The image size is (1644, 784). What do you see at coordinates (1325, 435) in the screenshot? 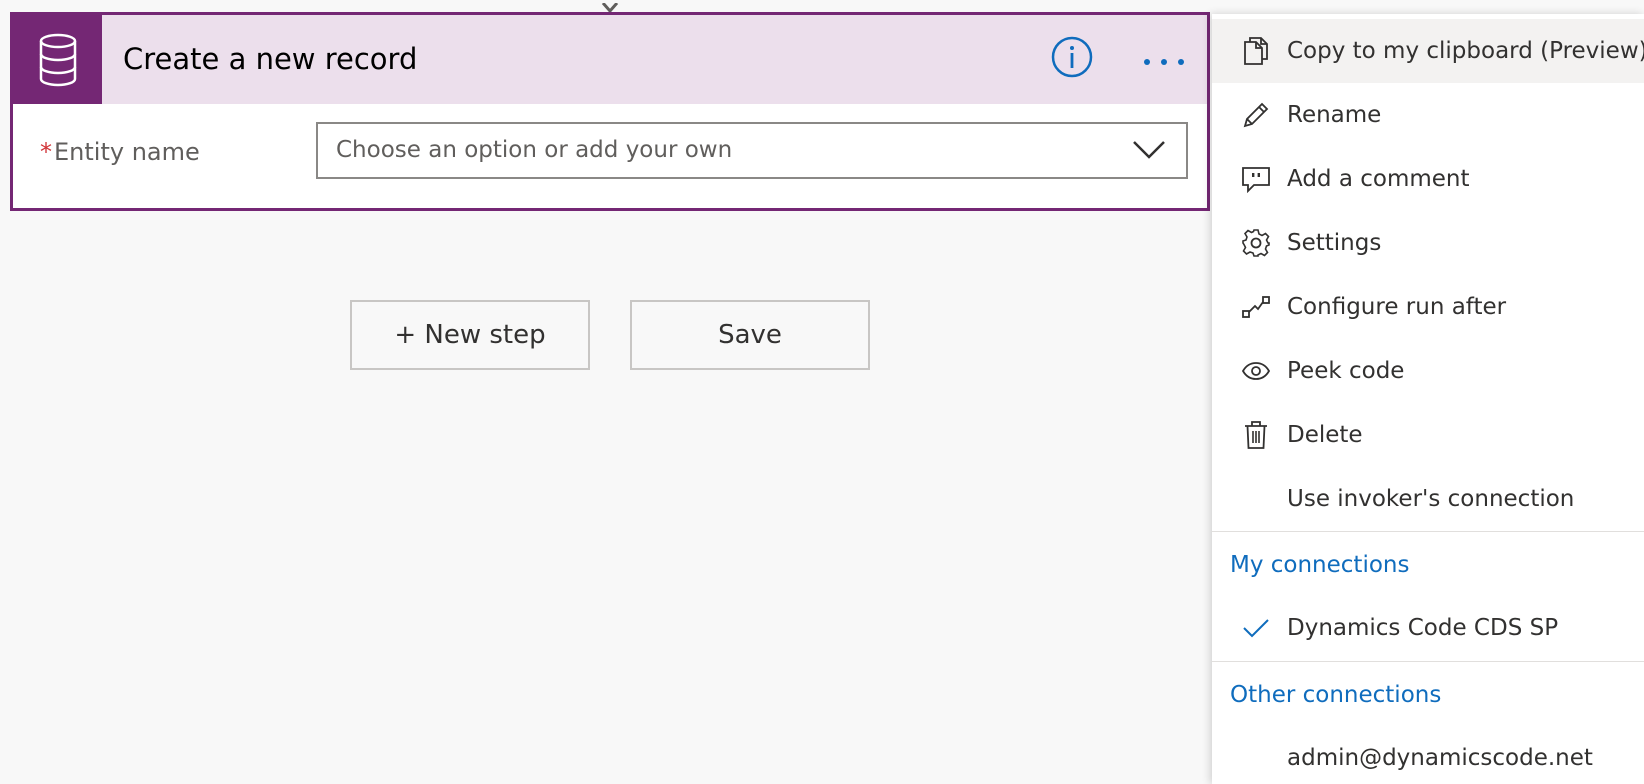
I see `menu-item-label: Delete` at bounding box center [1325, 435].